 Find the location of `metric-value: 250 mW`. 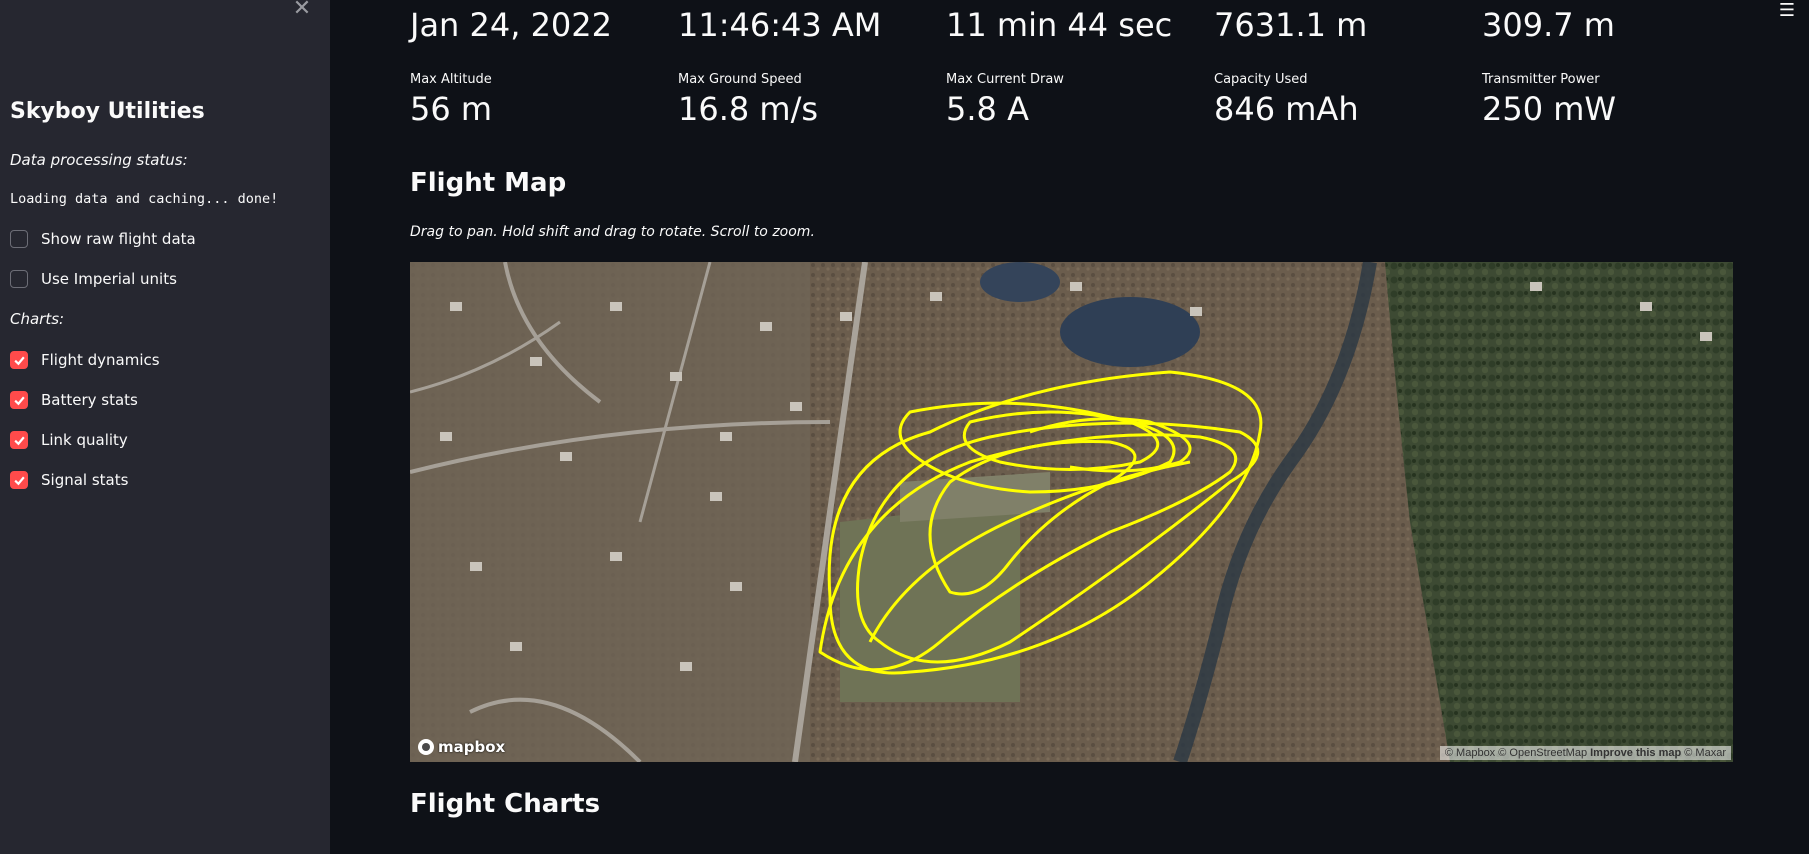

metric-value: 250 mW is located at coordinates (1549, 109).